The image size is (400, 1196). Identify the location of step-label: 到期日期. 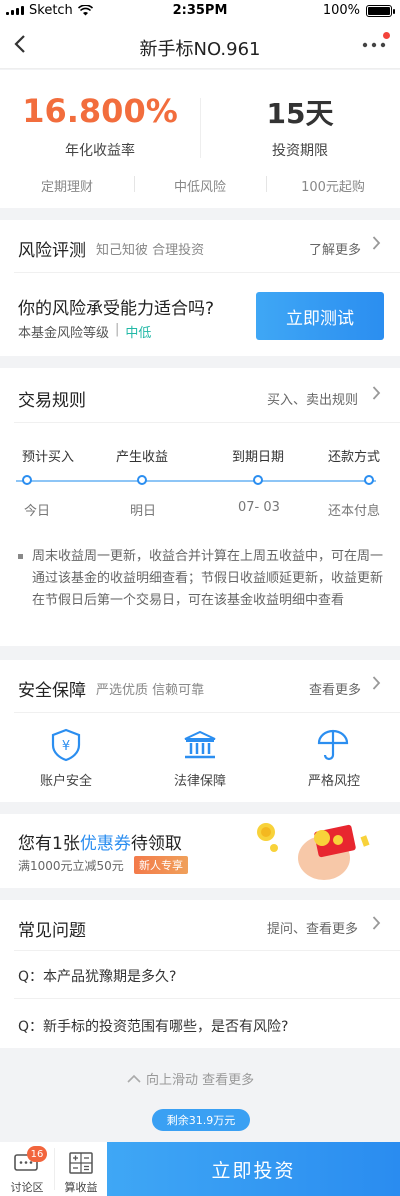
(258, 457).